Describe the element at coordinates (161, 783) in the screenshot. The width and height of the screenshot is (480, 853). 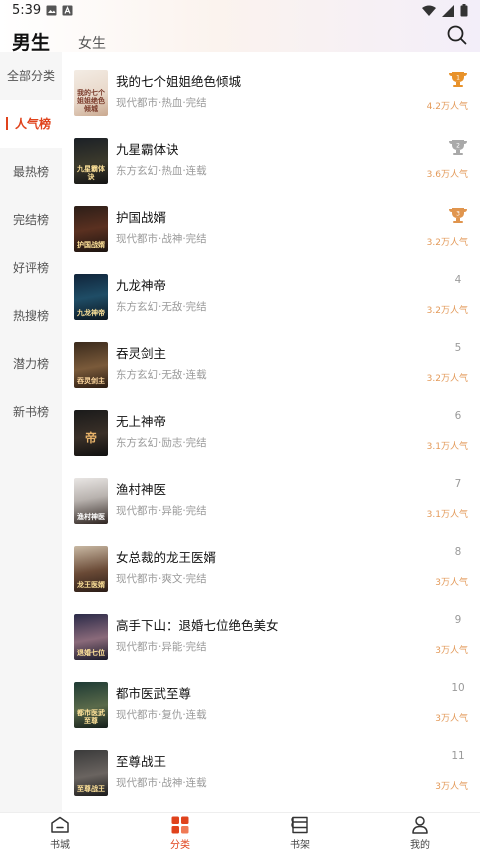
I see `book-tags: 现代都市·战神·连载` at that location.